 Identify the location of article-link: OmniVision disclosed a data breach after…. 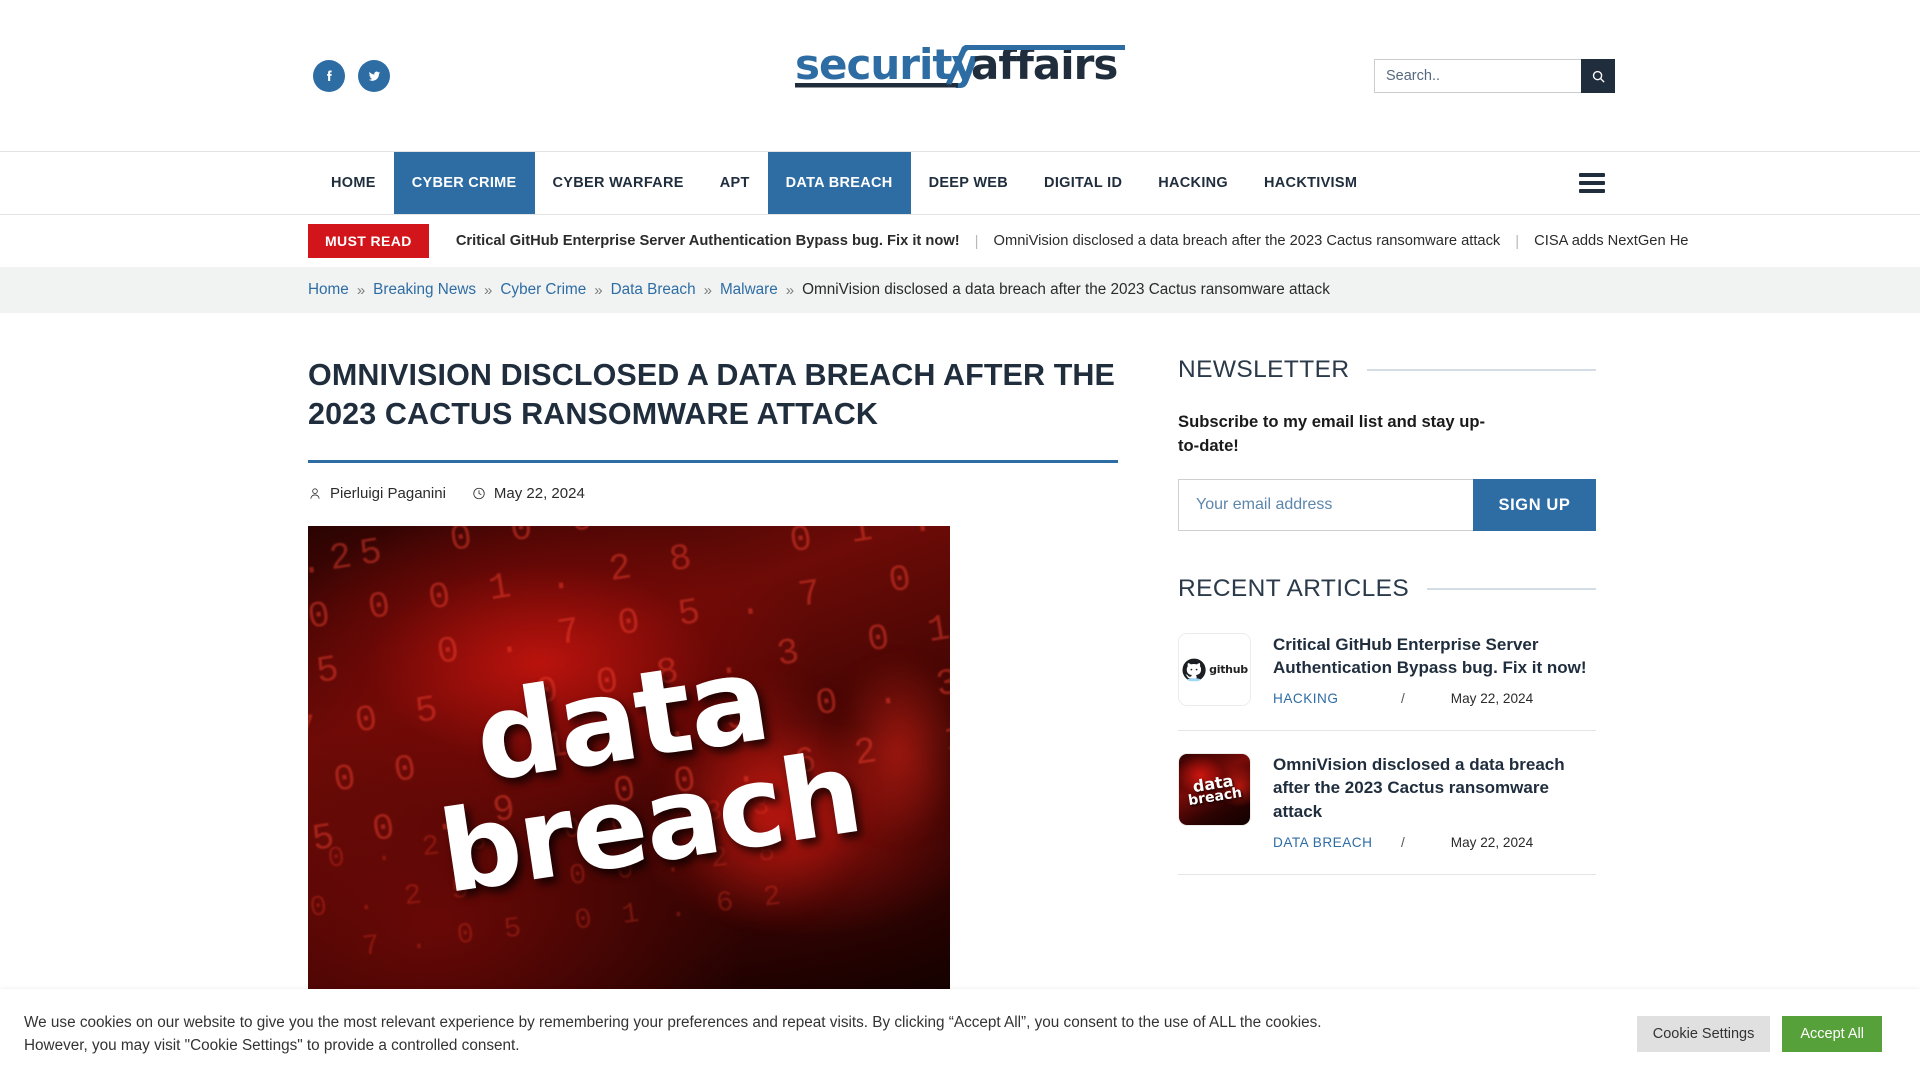
(1434, 787).